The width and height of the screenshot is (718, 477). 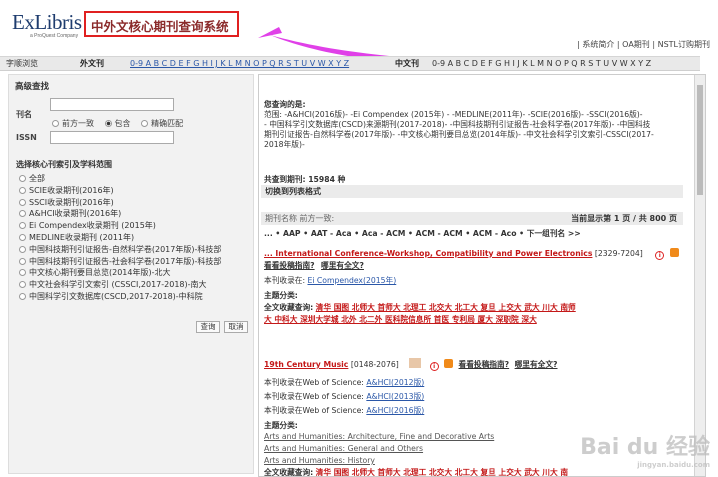 What do you see at coordinates (306, 364) in the screenshot?
I see `journal-title-link: 19th Century Music` at bounding box center [306, 364].